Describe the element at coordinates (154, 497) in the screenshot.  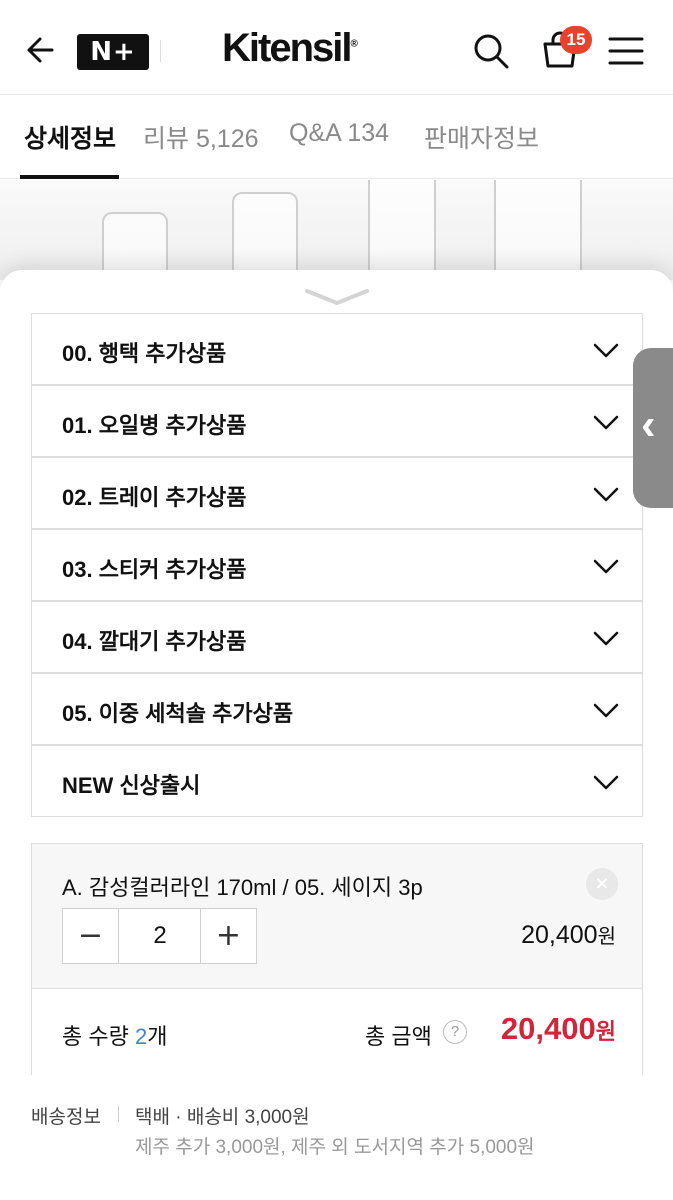
I see `accordion-label: 02. 트레이 추가상품` at that location.